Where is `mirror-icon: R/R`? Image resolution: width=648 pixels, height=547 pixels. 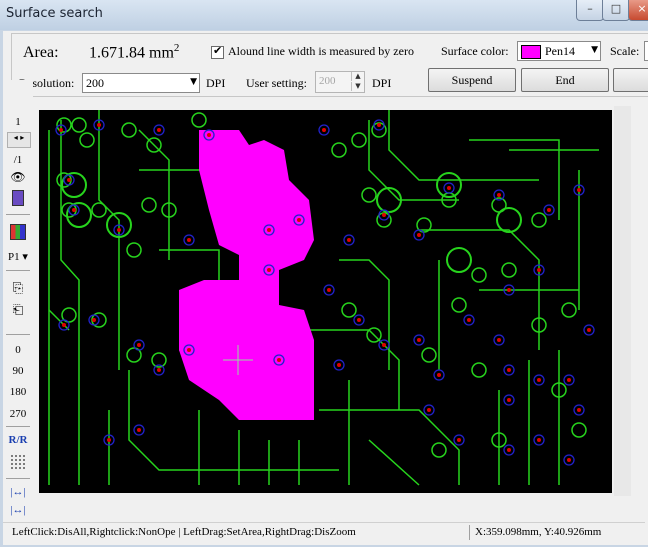
mirror-icon: R/R is located at coordinates (18, 440).